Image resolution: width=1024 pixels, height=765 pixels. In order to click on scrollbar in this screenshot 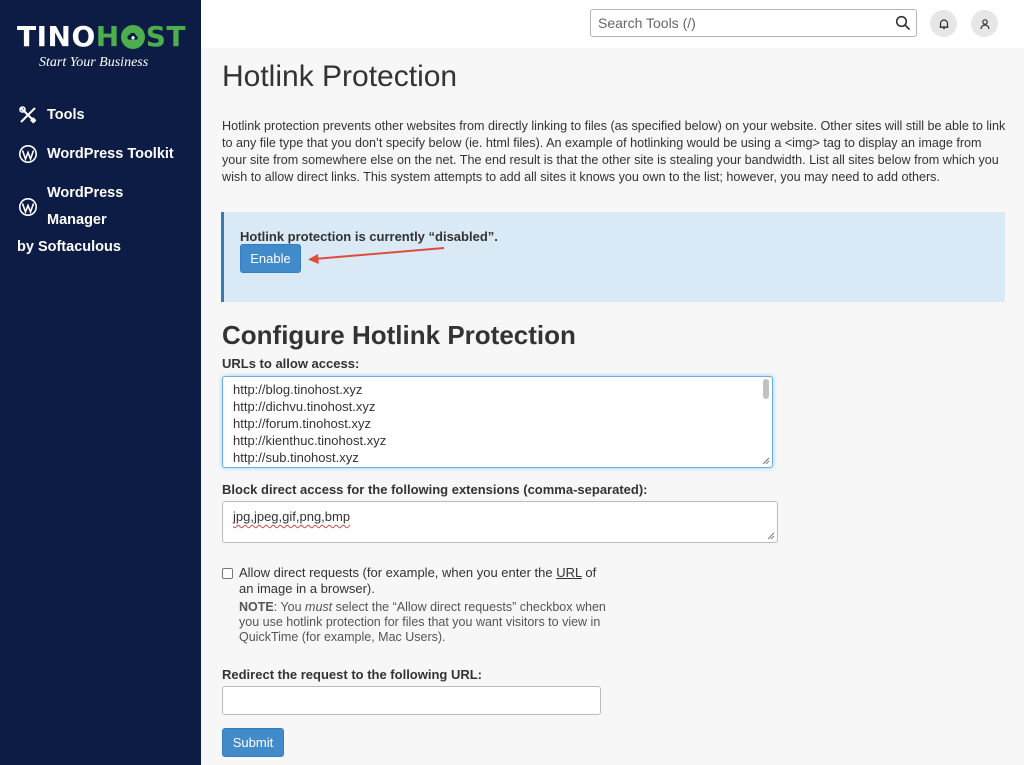, I will do `click(766, 389)`.